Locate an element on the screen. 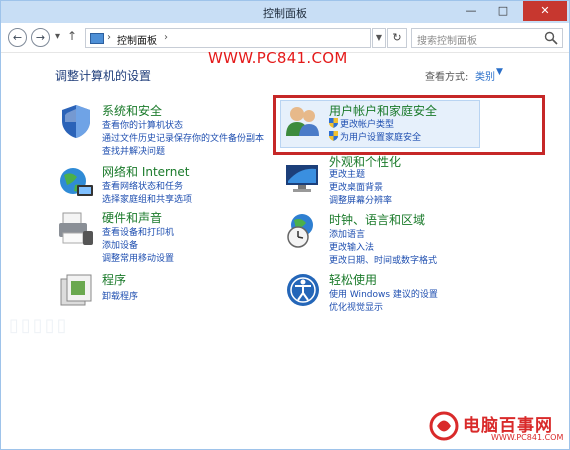 This screenshot has height=450, width=570. search-placeholder: 搜索控制面板 is located at coordinates (447, 41).